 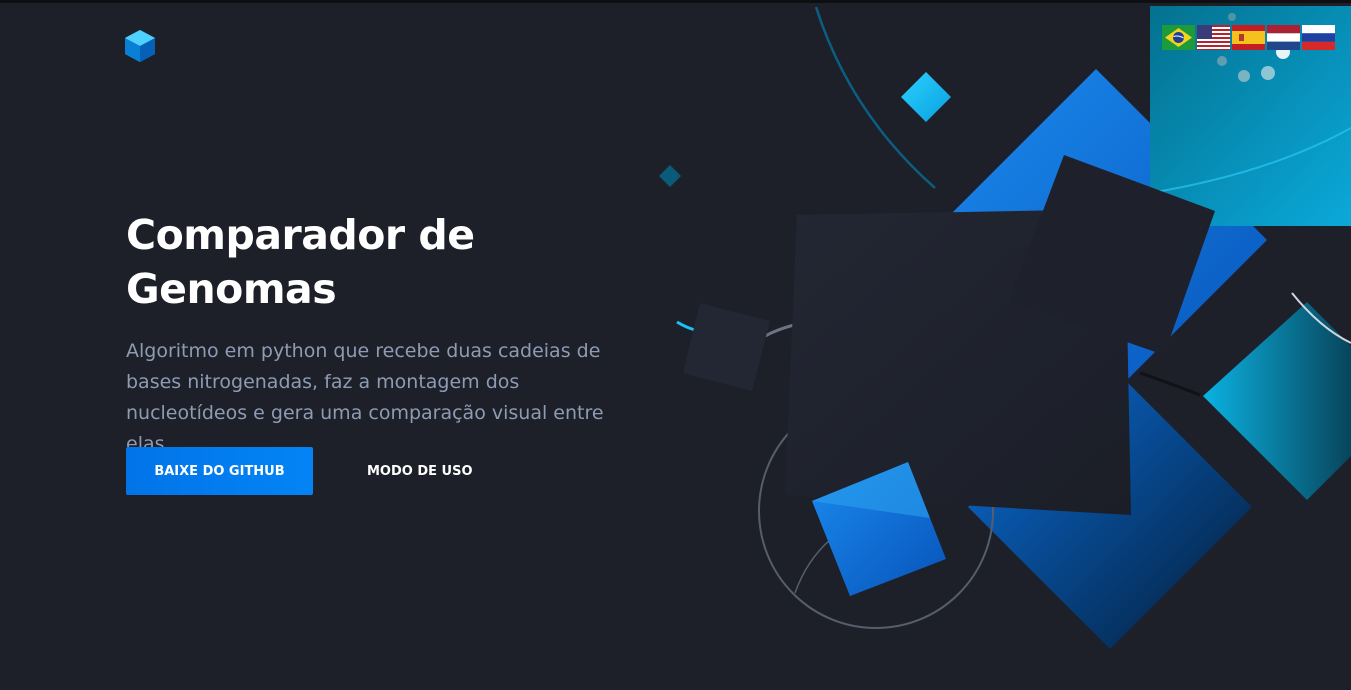 I want to click on language-selector, so click(x=1248, y=37).